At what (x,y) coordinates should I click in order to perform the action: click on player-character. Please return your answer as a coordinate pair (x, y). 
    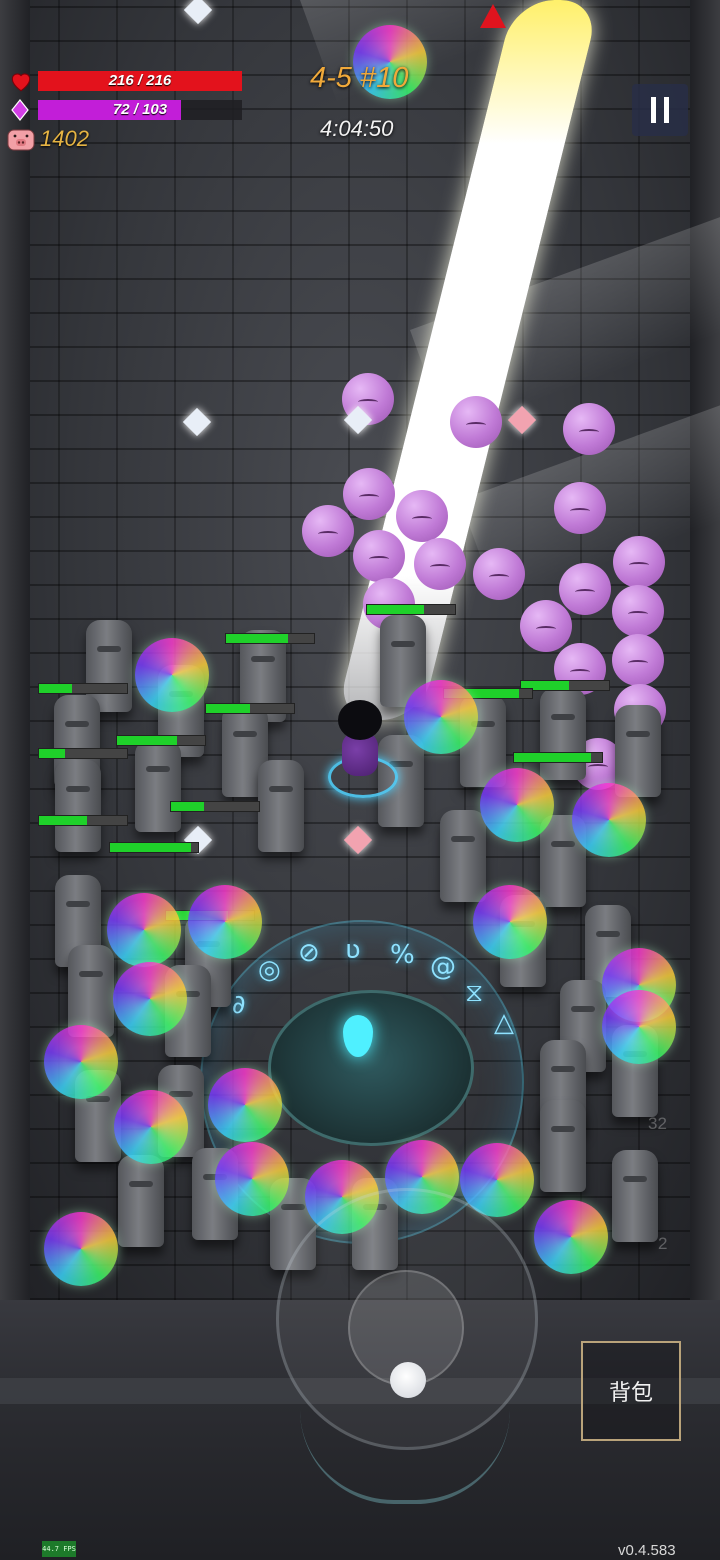
    Looking at the image, I should click on (363, 749).